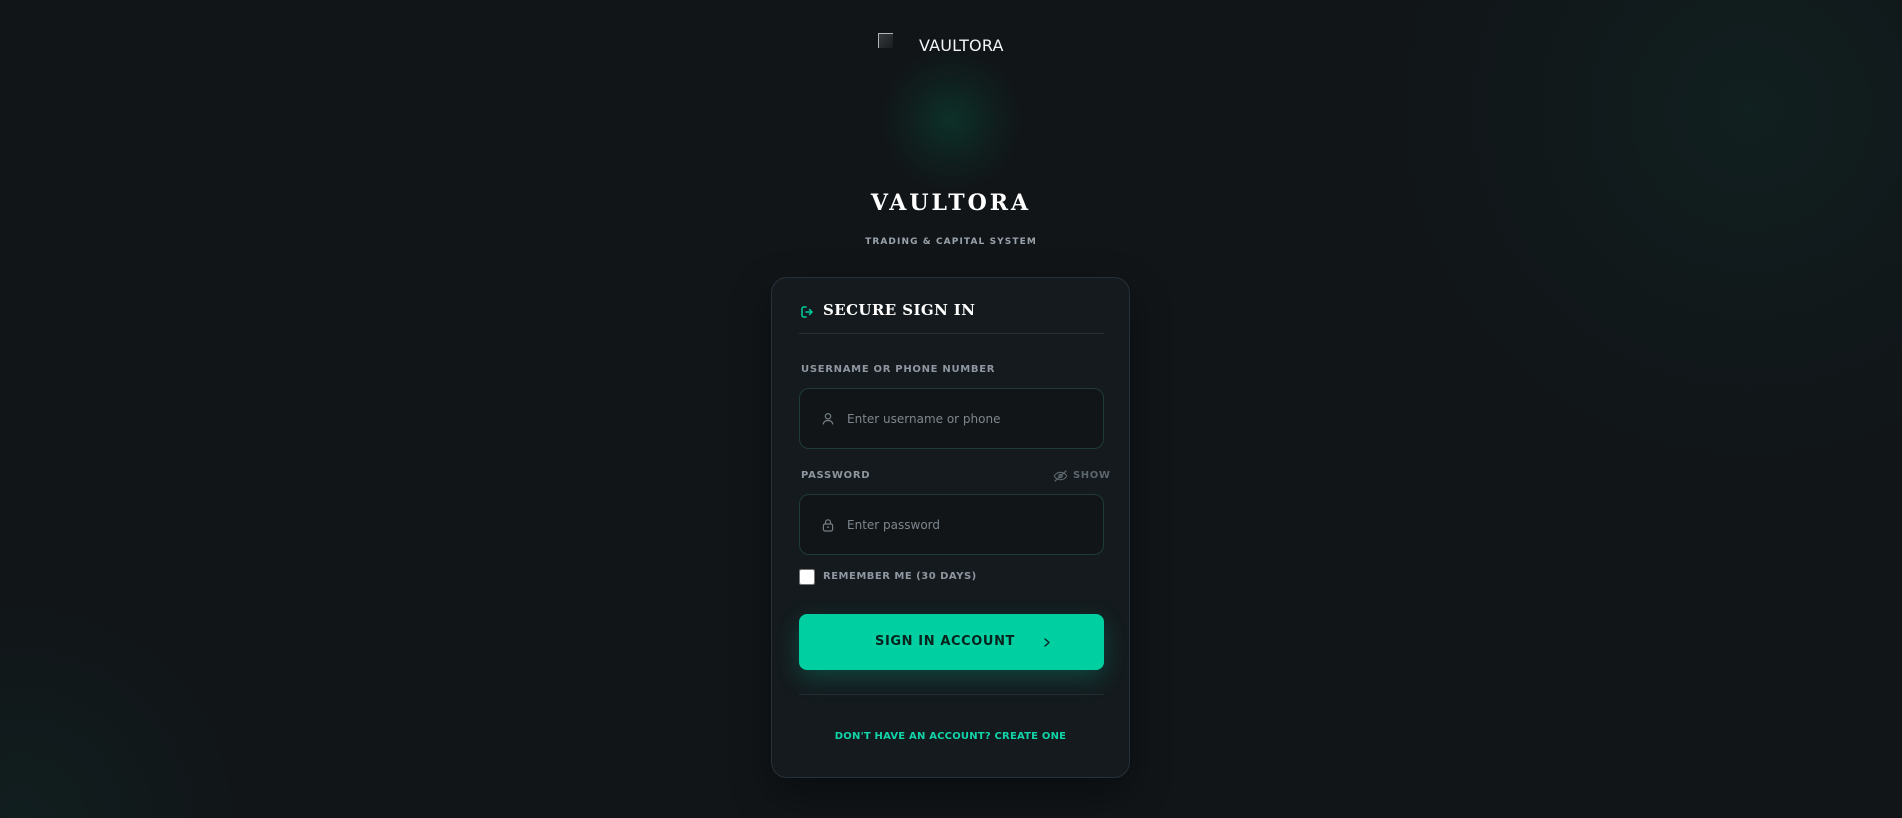  I want to click on username-input, so click(967, 419).